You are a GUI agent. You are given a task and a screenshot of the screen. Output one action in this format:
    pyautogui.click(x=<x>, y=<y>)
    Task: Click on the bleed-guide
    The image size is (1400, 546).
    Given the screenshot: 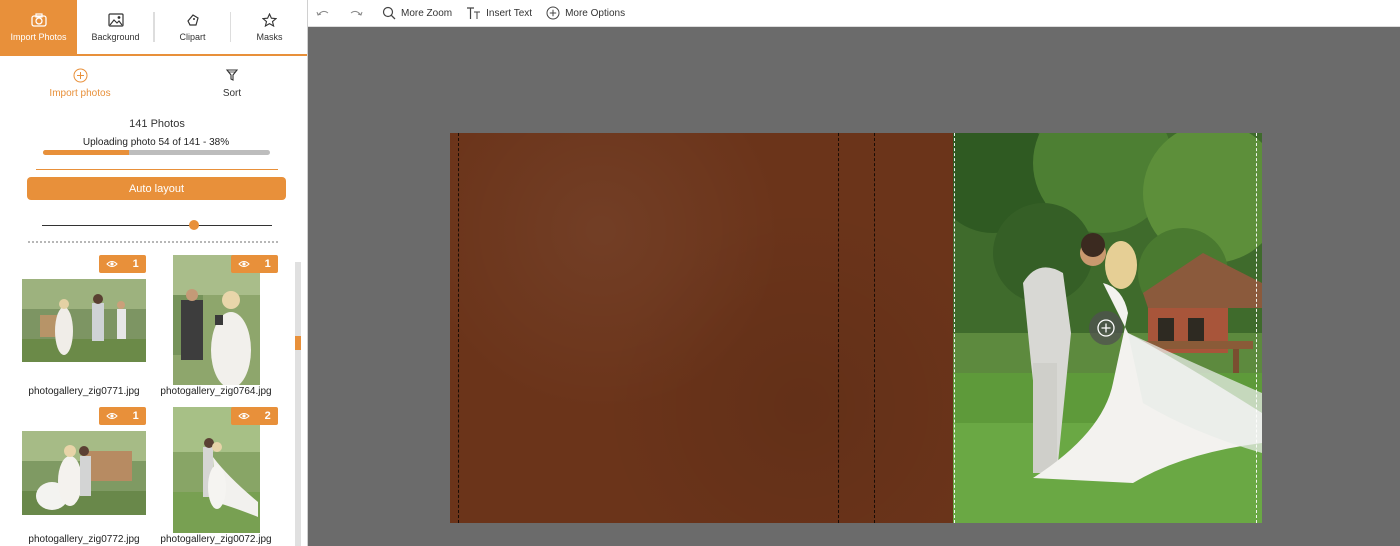 What is the action you would take?
    pyautogui.click(x=458, y=328)
    